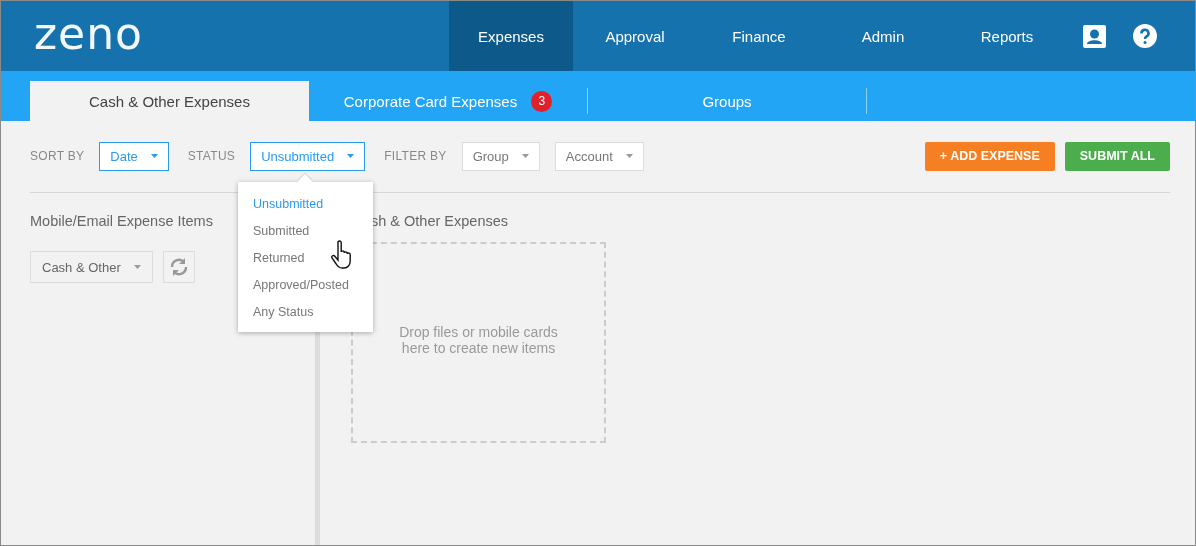 This screenshot has height=546, width=1196. Describe the element at coordinates (635, 36) in the screenshot. I see `nav-tab: Approval` at that location.